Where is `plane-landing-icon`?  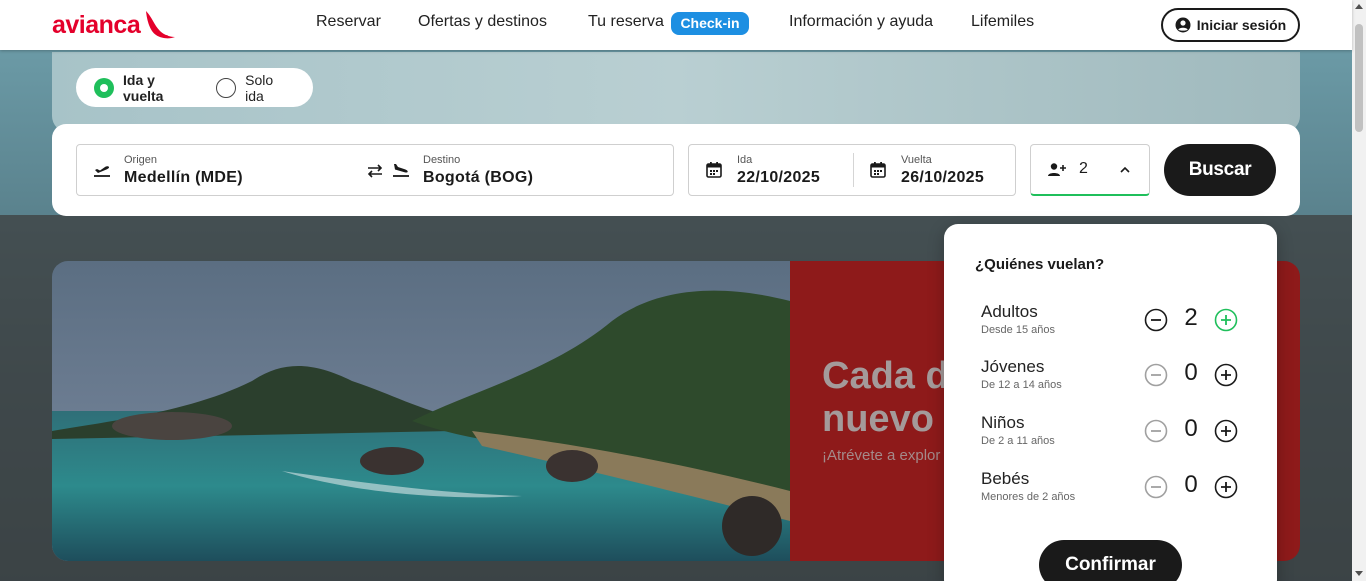 plane-landing-icon is located at coordinates (401, 170).